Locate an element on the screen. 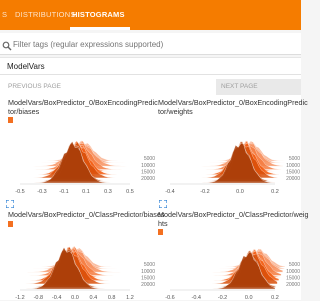 This screenshot has width=320, height=301. histogram-plot: -0.6 -0.4 -0.2 0.0 0.2 2000015000100005000 is located at coordinates (229, 268).